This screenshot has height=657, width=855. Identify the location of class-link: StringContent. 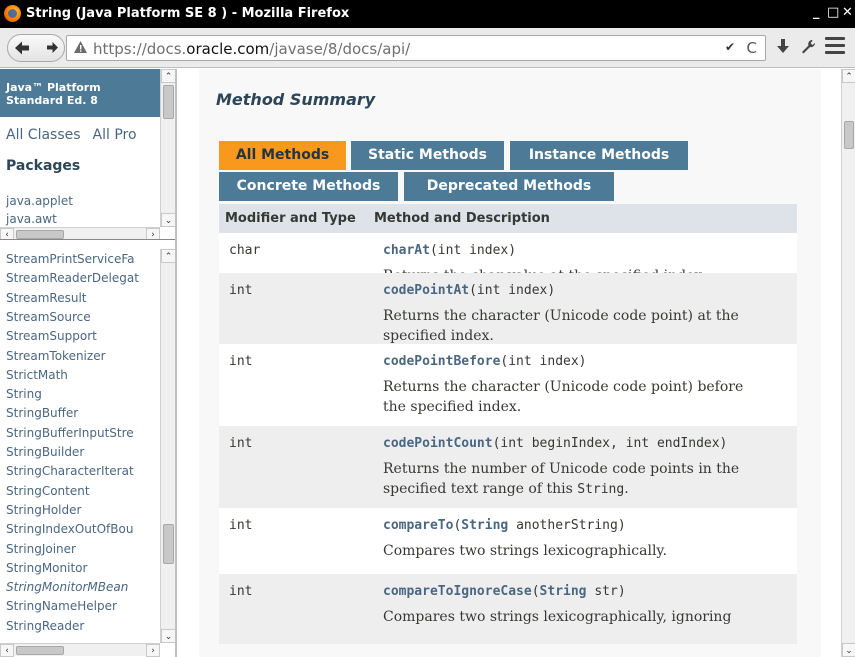
(48, 491).